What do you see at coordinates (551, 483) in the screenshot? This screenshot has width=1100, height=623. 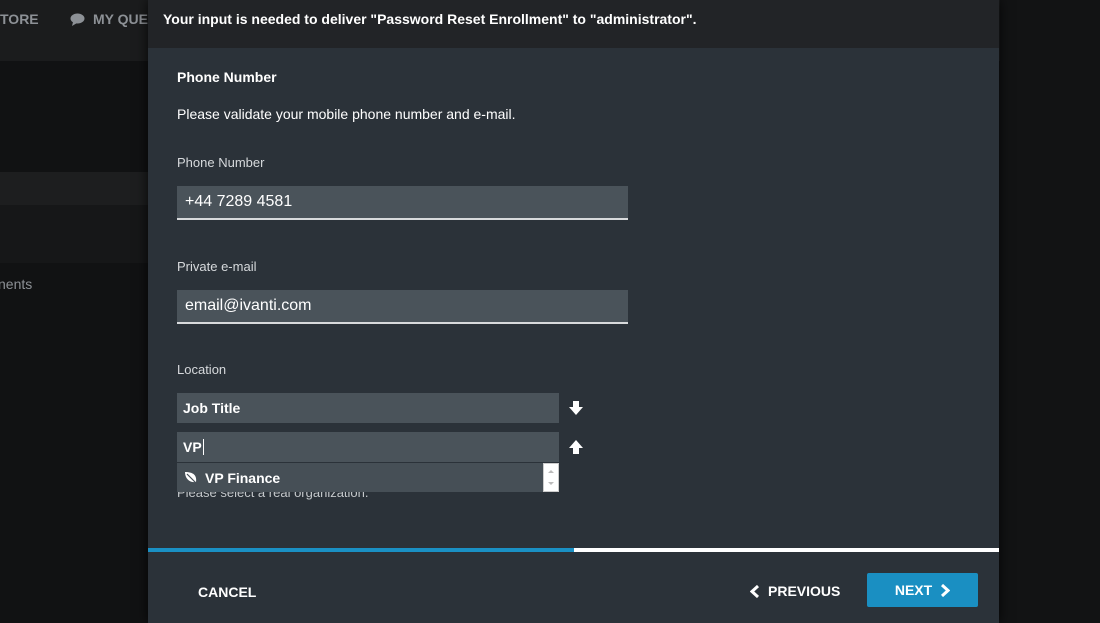 I see `scroll-down-icon` at bounding box center [551, 483].